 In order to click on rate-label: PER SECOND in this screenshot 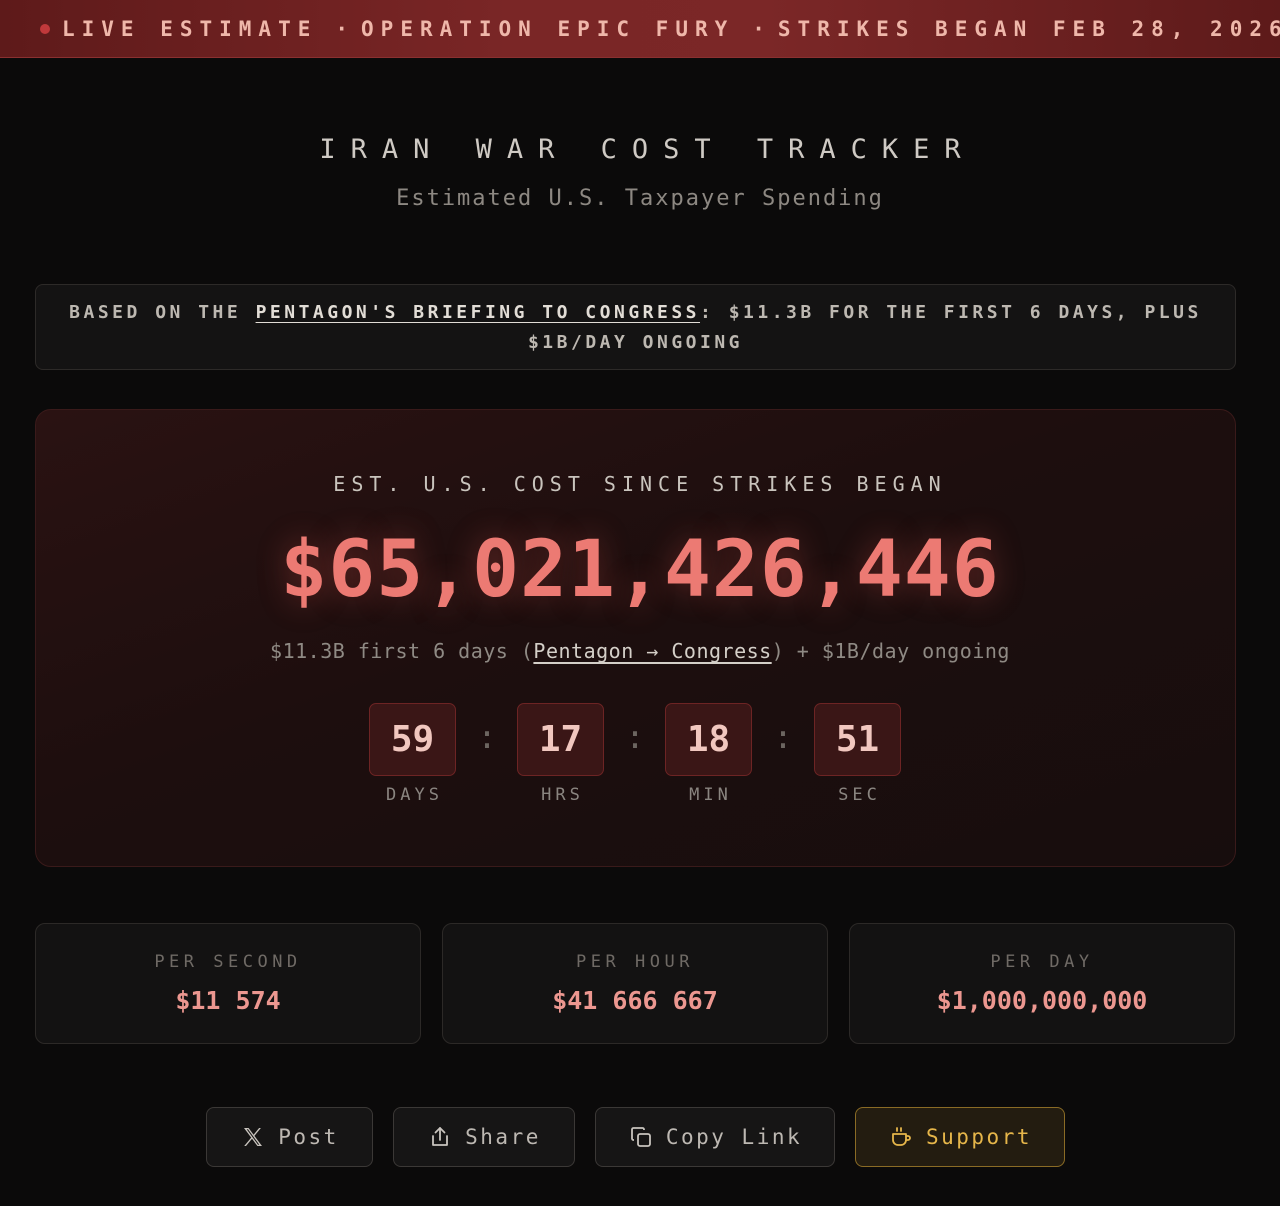, I will do `click(228, 962)`.